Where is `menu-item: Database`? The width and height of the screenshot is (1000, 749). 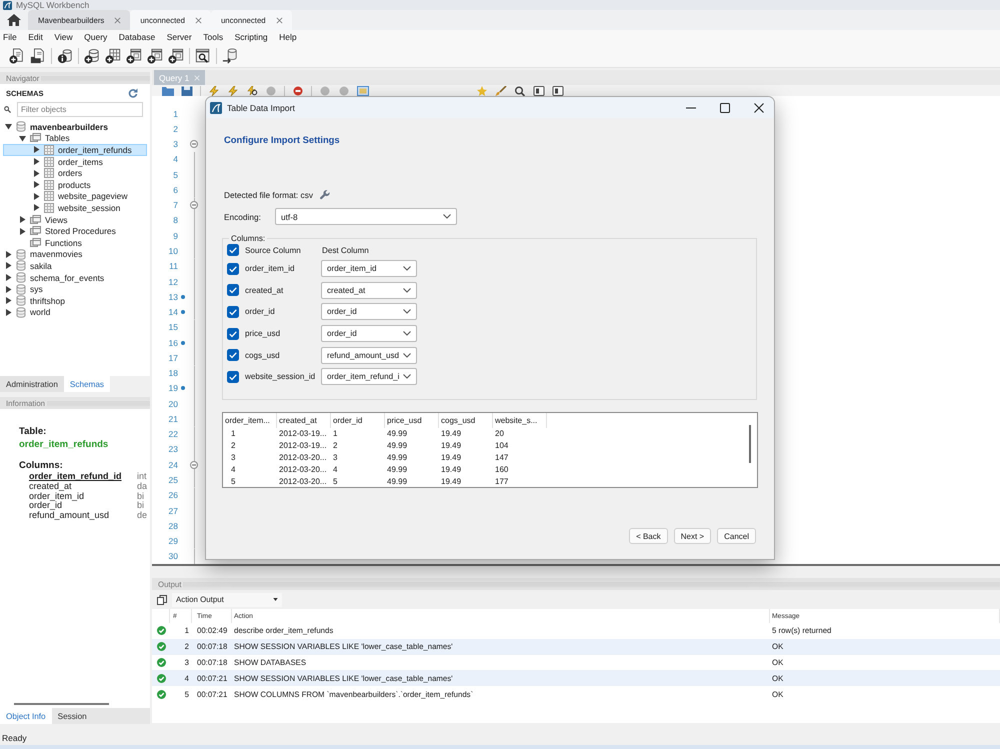 menu-item: Database is located at coordinates (137, 37).